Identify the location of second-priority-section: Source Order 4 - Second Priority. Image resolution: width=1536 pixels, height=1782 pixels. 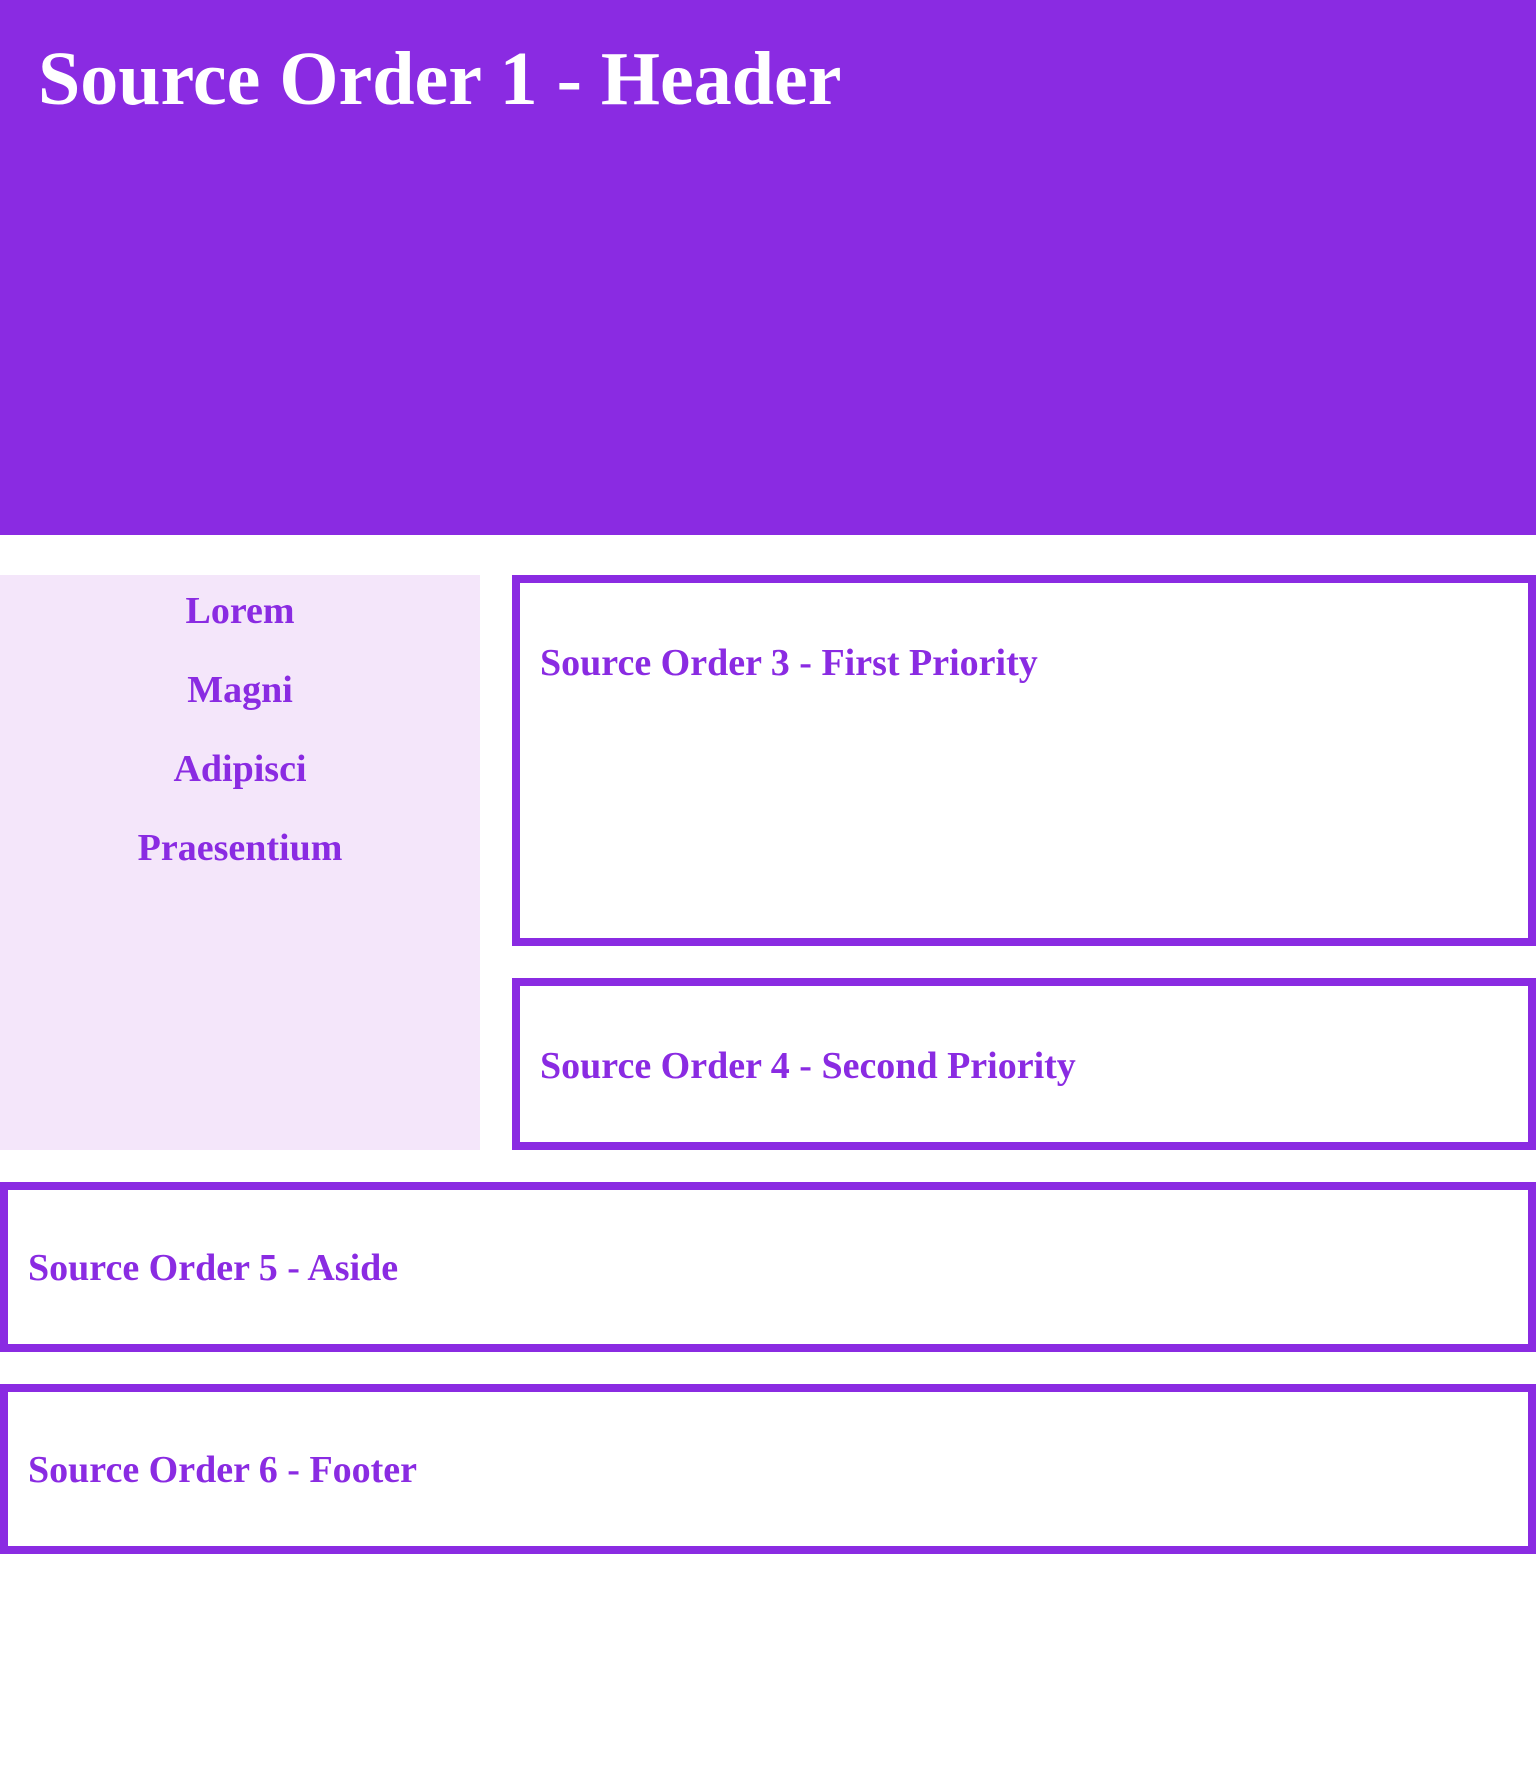
(1024, 1064).